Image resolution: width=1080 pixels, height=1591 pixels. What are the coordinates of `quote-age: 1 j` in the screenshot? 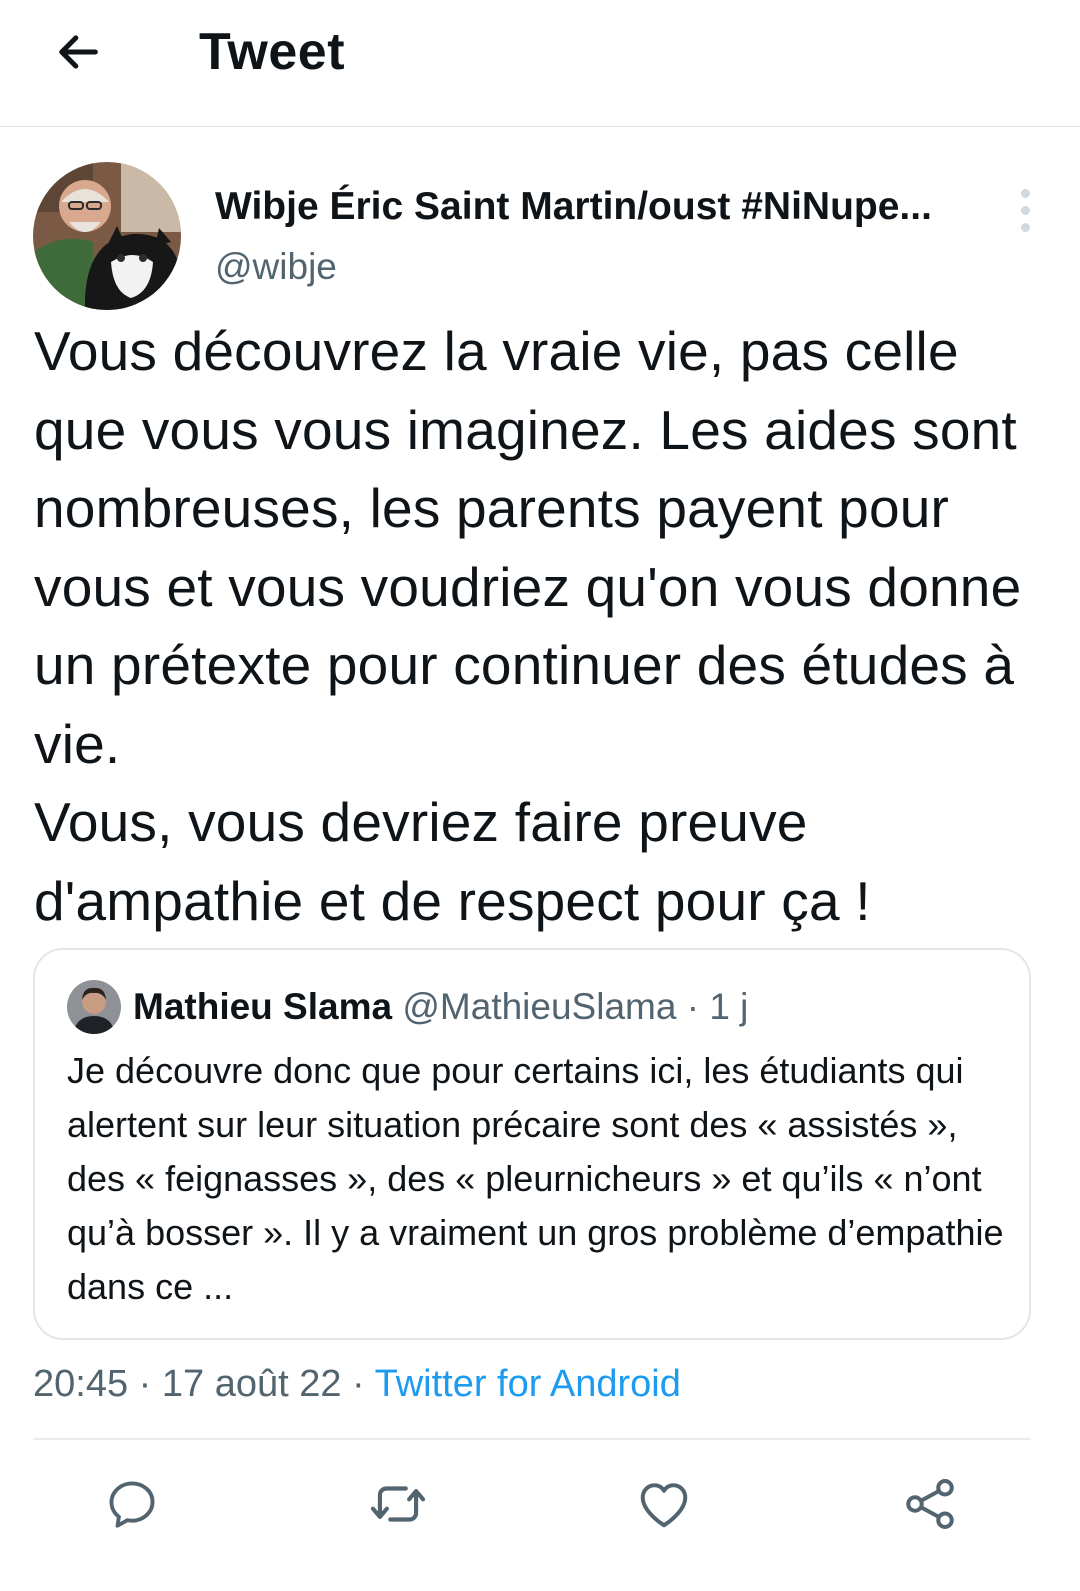 It's located at (729, 1006).